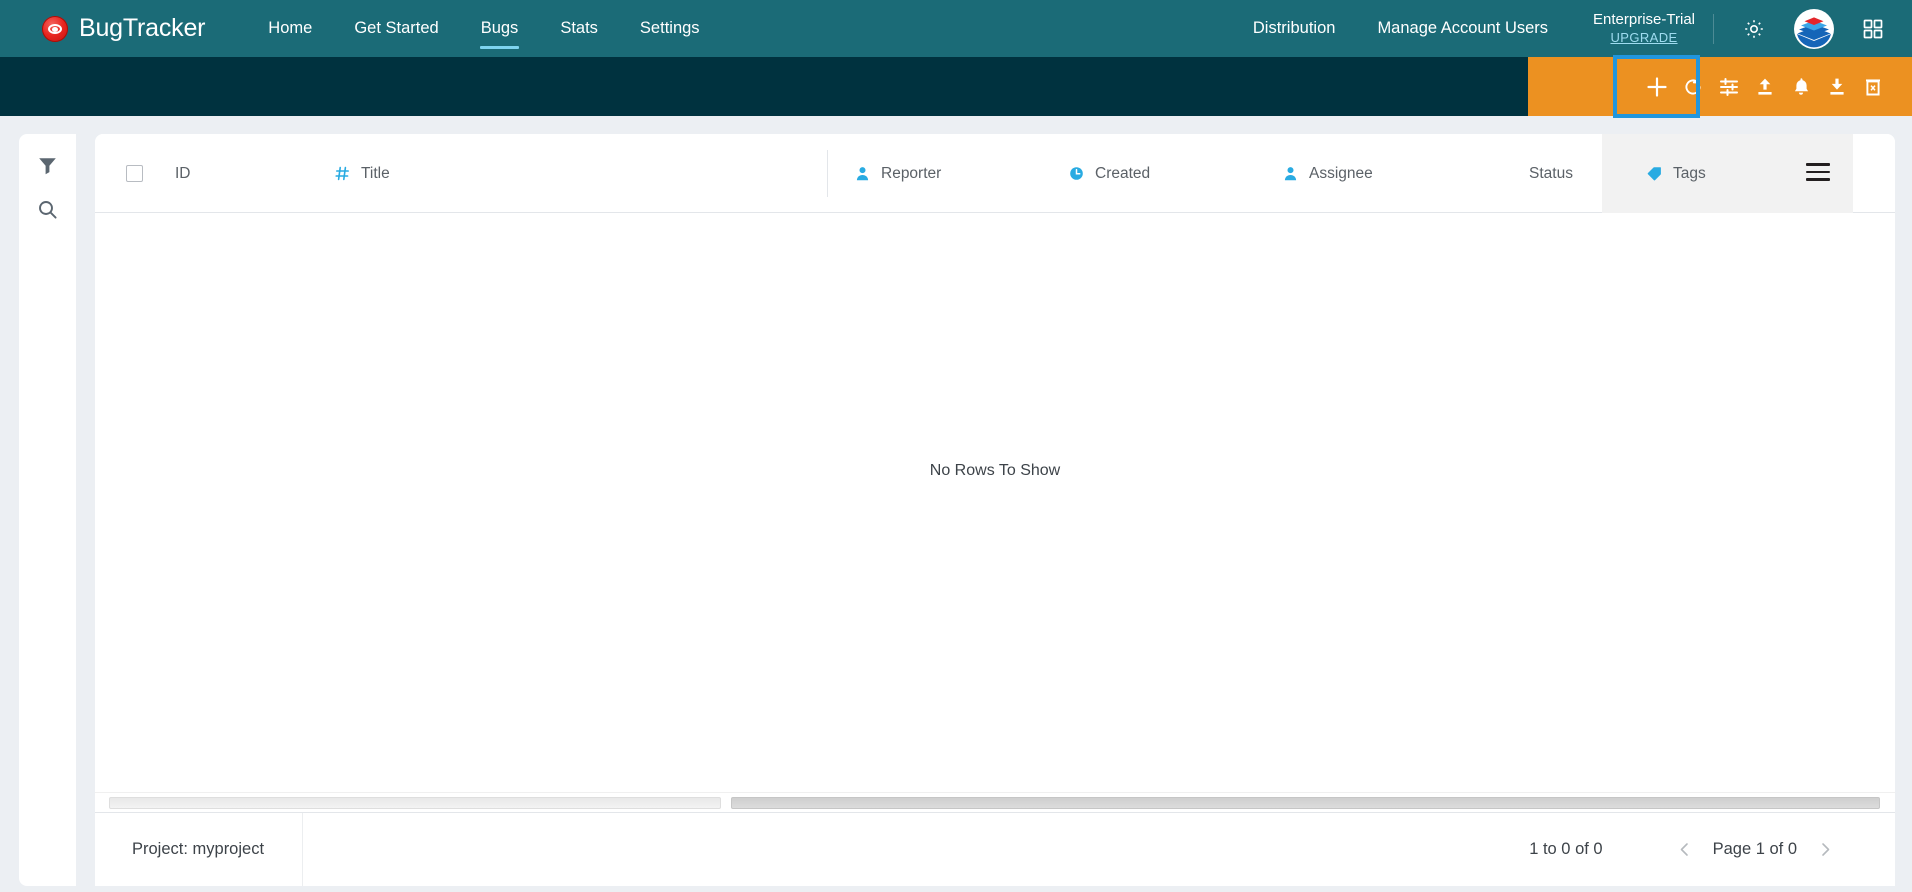  Describe the element at coordinates (1689, 173) in the screenshot. I see `column-label-tags: Tags` at that location.